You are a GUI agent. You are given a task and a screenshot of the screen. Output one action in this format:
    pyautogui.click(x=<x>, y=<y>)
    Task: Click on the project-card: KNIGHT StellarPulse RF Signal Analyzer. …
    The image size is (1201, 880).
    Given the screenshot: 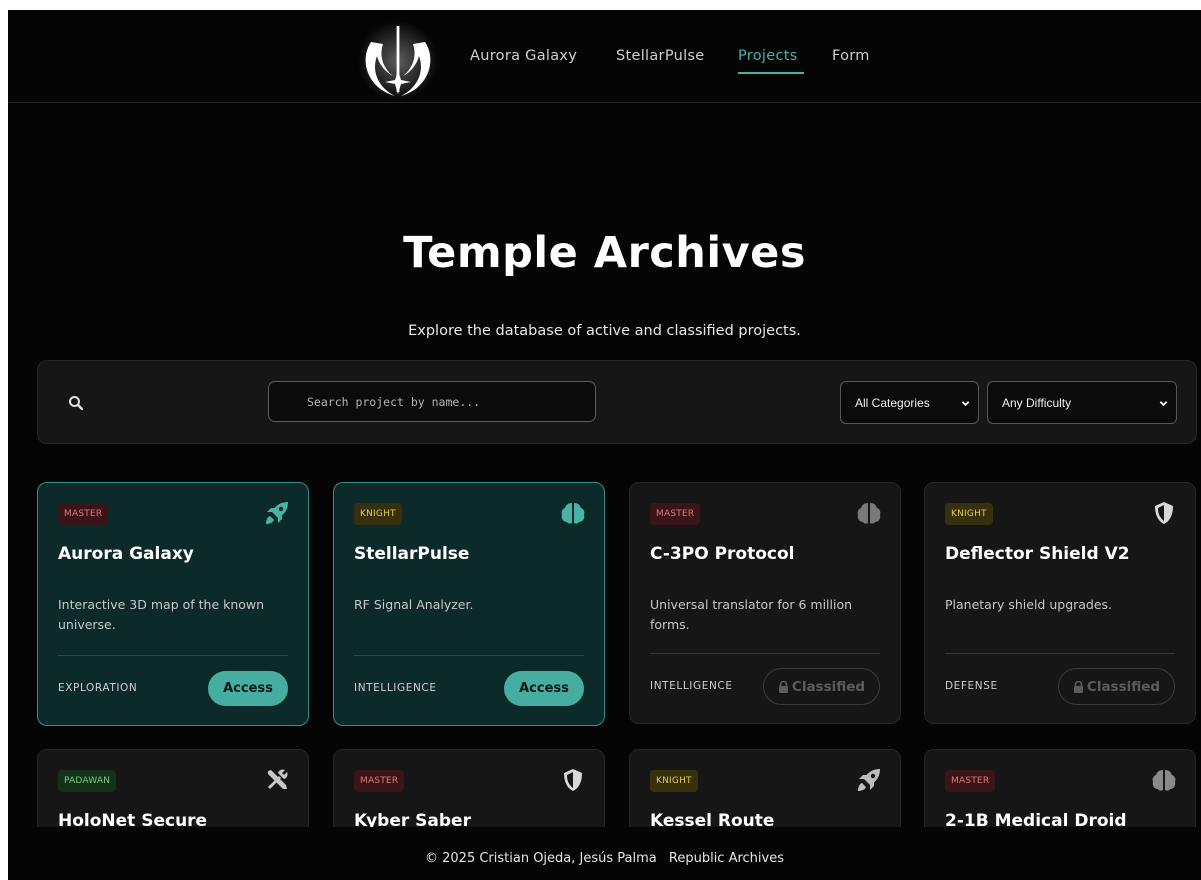 What is the action you would take?
    pyautogui.click(x=469, y=604)
    